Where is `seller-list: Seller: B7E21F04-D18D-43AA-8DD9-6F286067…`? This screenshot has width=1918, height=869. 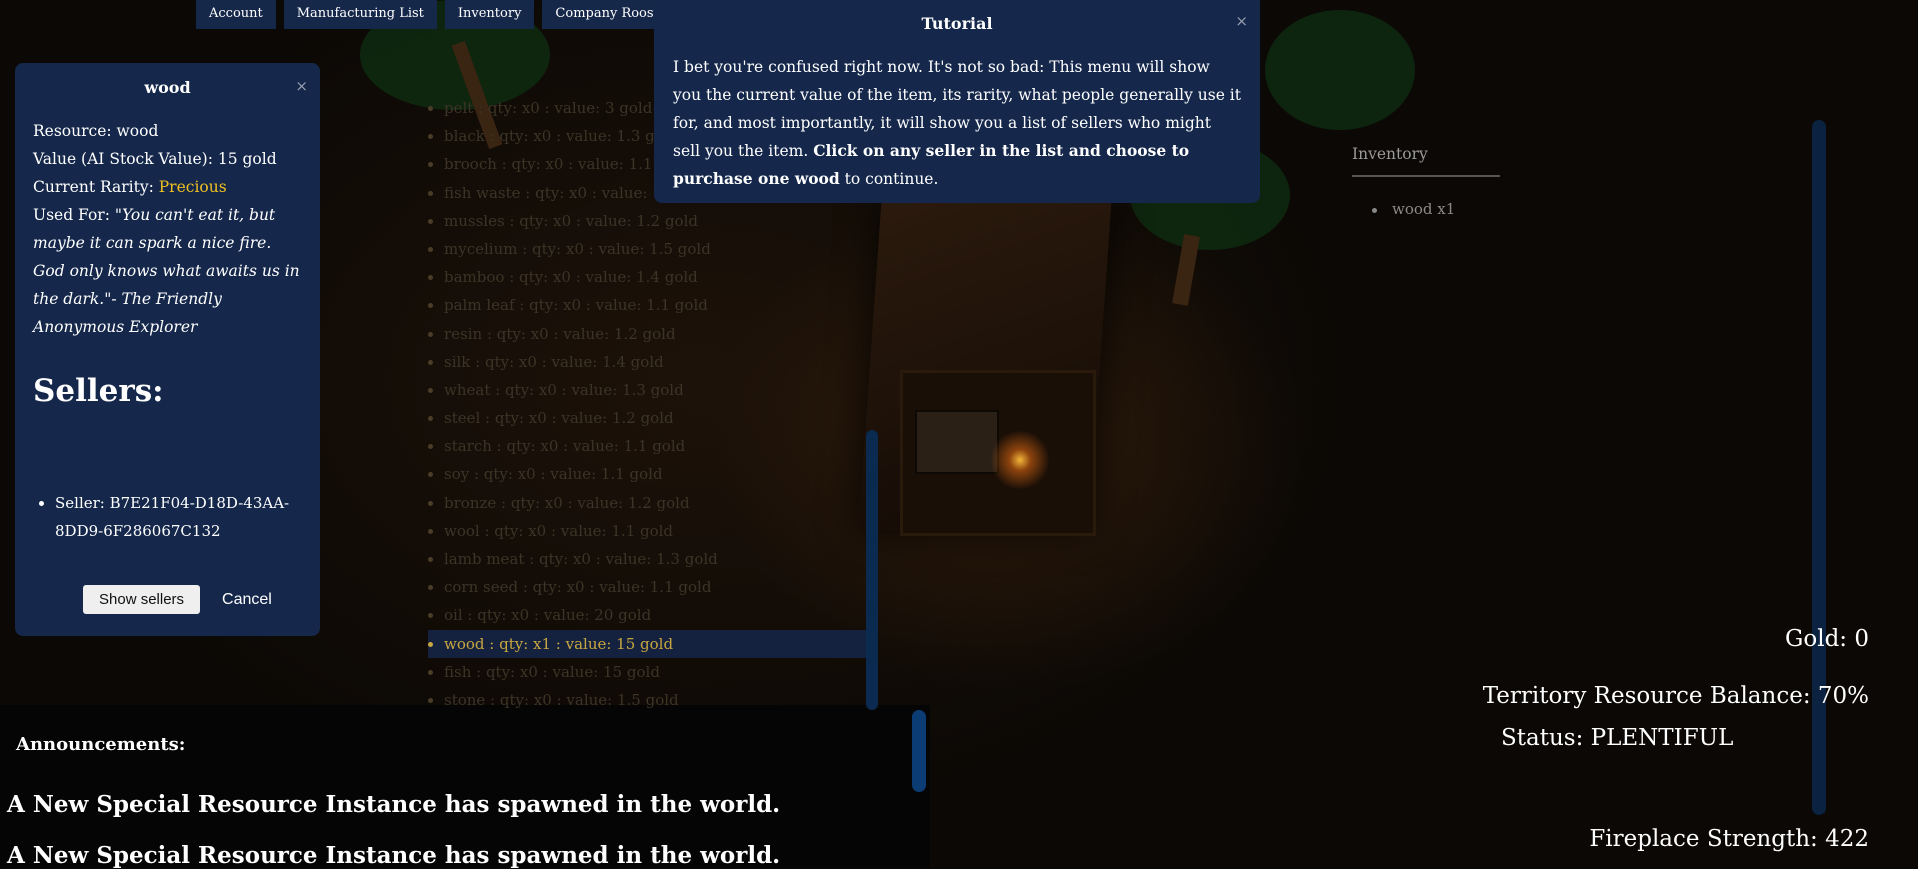
seller-list: Seller: B7E21F04-D18D-43AA-8DD9-6F286067… is located at coordinates (167, 517).